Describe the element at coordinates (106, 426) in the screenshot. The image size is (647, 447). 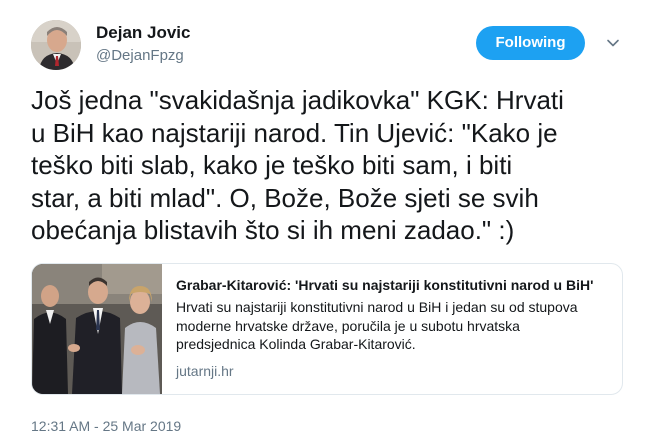
I see `timestamp: 12:31 AM - 25 Mar 2019` at that location.